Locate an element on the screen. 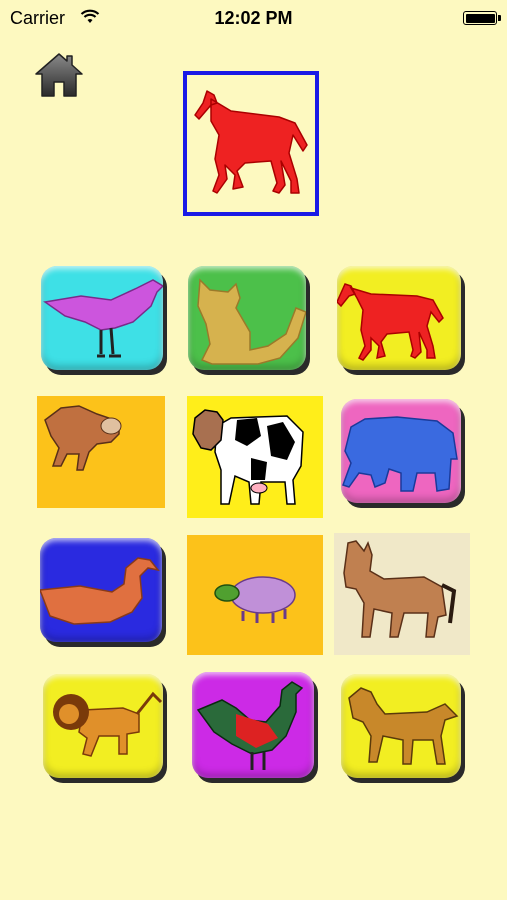  tile-dog is located at coordinates (401, 726).